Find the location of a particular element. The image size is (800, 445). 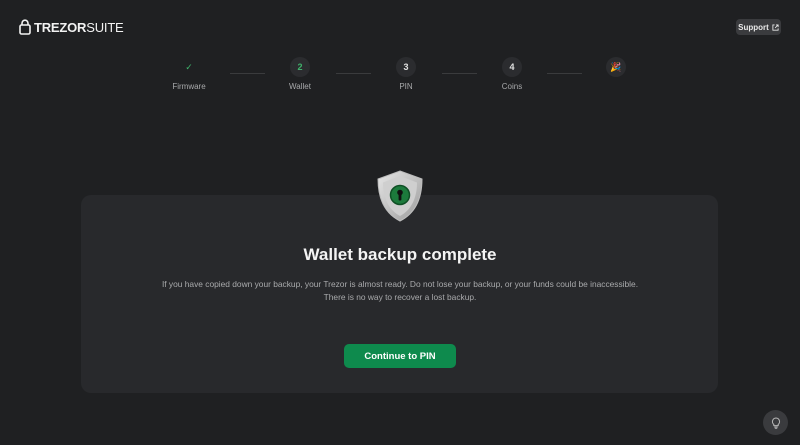

lightbulb-icon is located at coordinates (775, 422).